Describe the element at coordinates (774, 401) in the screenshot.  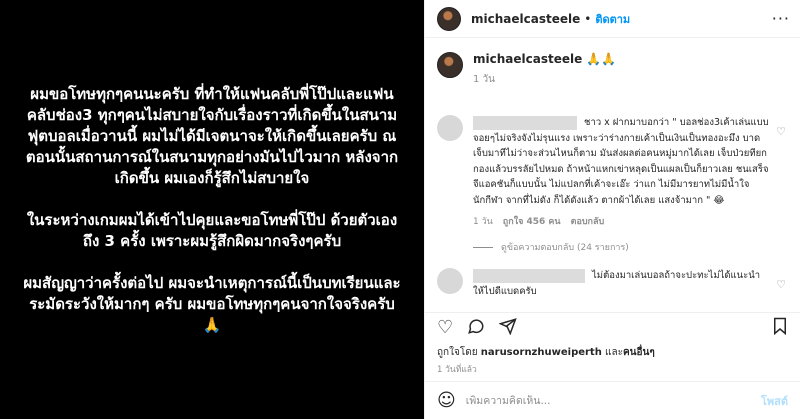
I see `post-comment-button: โพสต์` at that location.